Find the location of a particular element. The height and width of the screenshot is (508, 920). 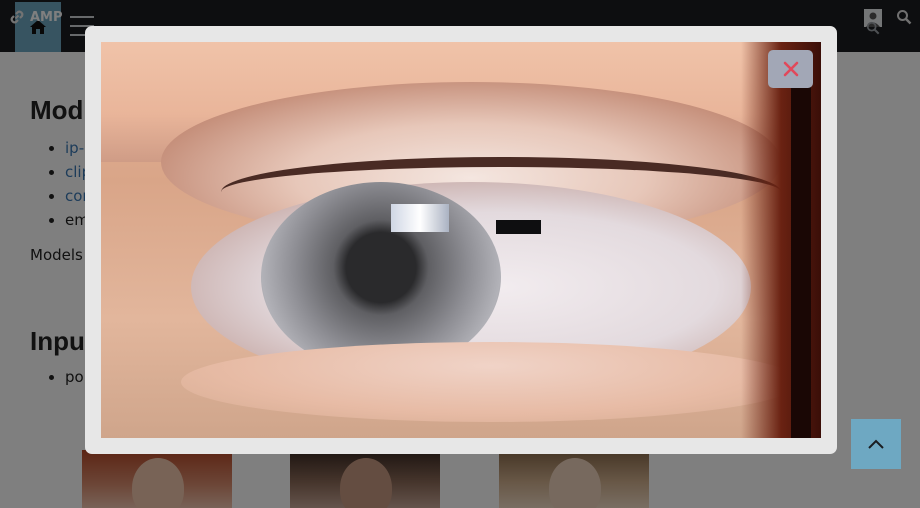

back-to-top-button is located at coordinates (876, 444).